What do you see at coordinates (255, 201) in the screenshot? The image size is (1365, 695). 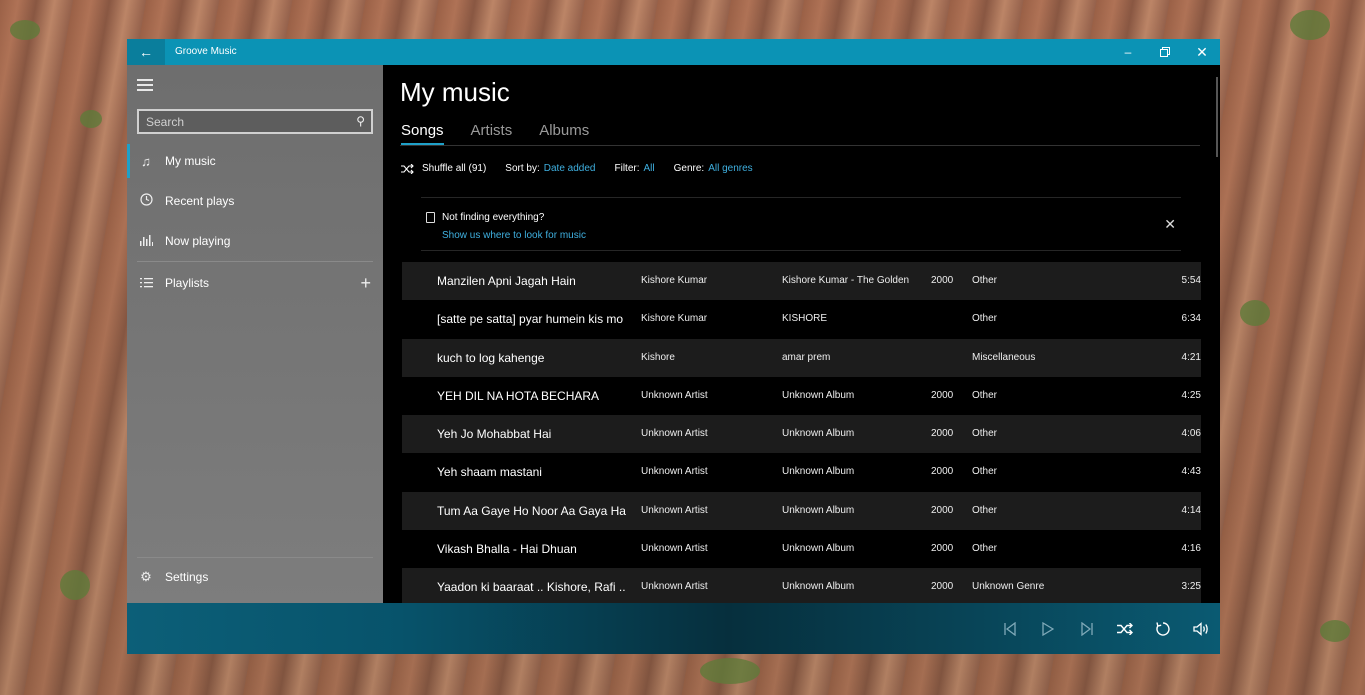 I see `sidebar-item-recent-plays: Recent plays` at bounding box center [255, 201].